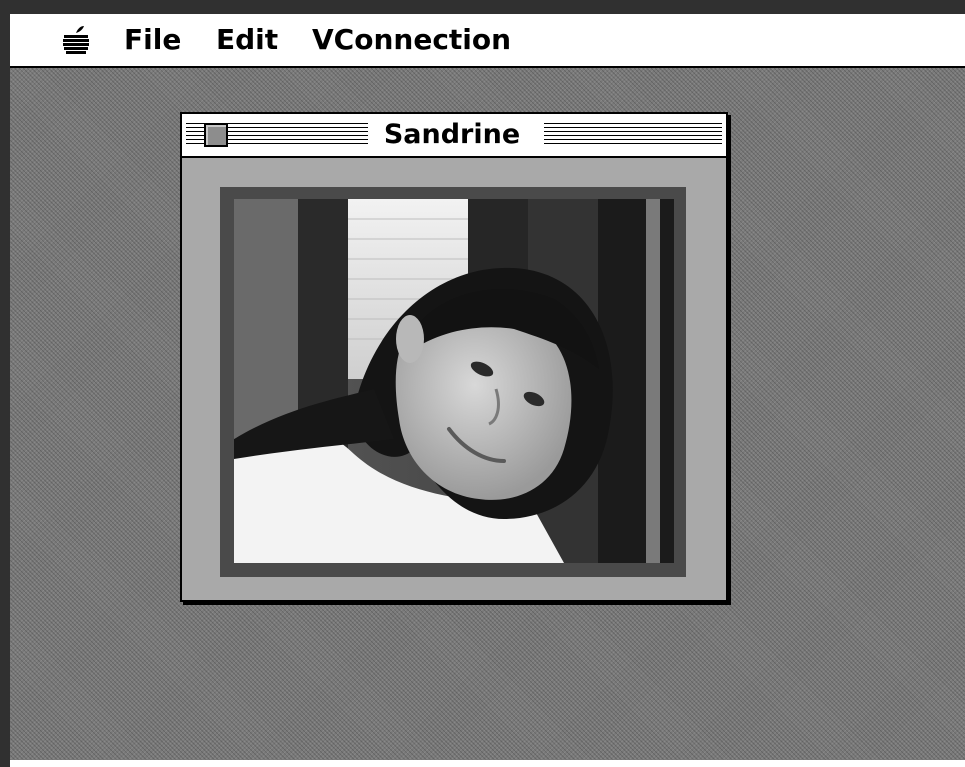 The width and height of the screenshot is (965, 767). I want to click on close-box-icon, so click(216, 135).